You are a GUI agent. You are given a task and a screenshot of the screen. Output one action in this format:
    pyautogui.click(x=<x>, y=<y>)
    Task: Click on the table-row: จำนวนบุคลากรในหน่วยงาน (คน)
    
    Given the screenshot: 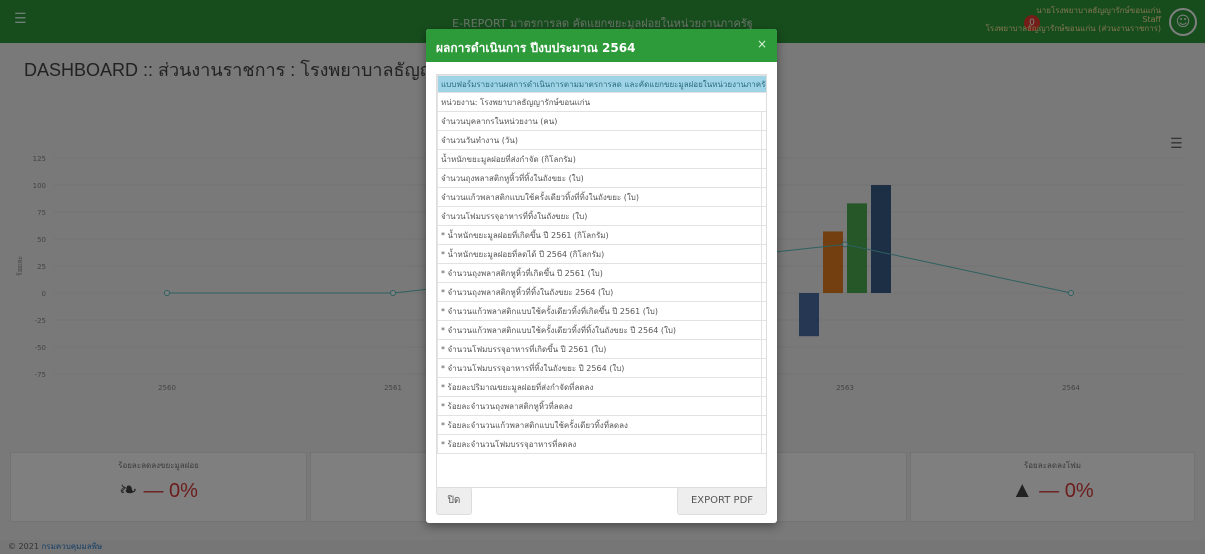 What is the action you would take?
    pyautogui.click(x=601, y=121)
    